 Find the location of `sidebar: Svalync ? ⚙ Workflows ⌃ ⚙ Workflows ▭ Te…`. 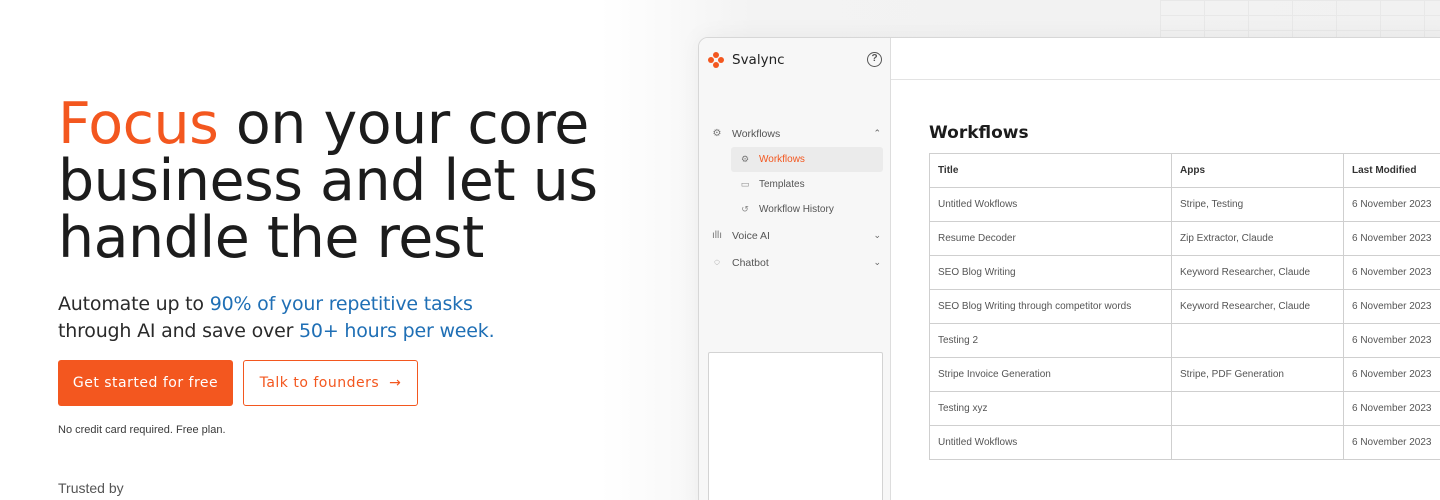

sidebar: Svalync ? ⚙ Workflows ⌃ ⚙ Workflows ▭ Te… is located at coordinates (795, 269).